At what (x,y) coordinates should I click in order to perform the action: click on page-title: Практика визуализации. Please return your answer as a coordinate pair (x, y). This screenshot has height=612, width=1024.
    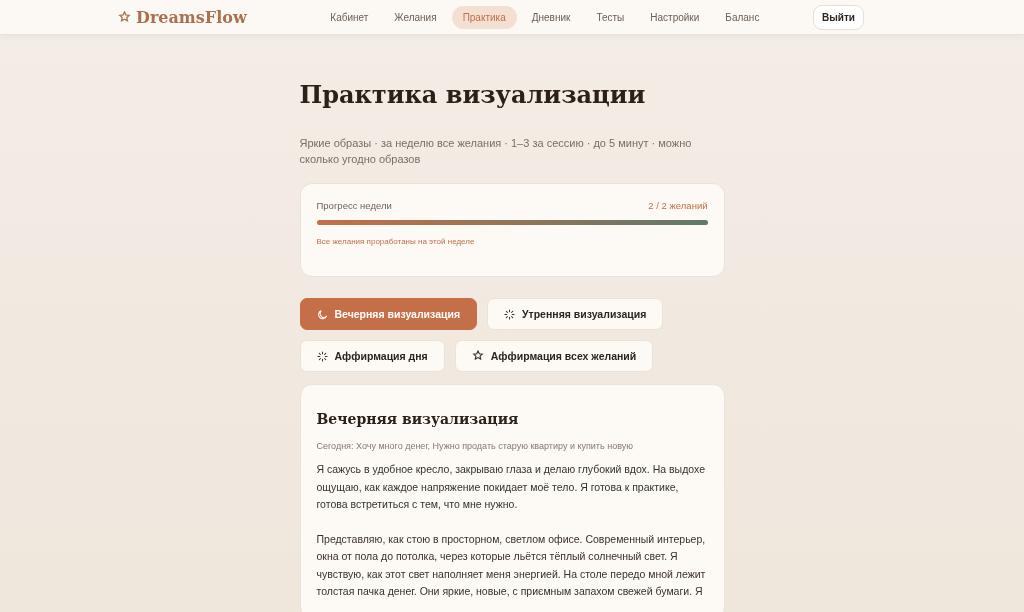
    Looking at the image, I should click on (473, 95).